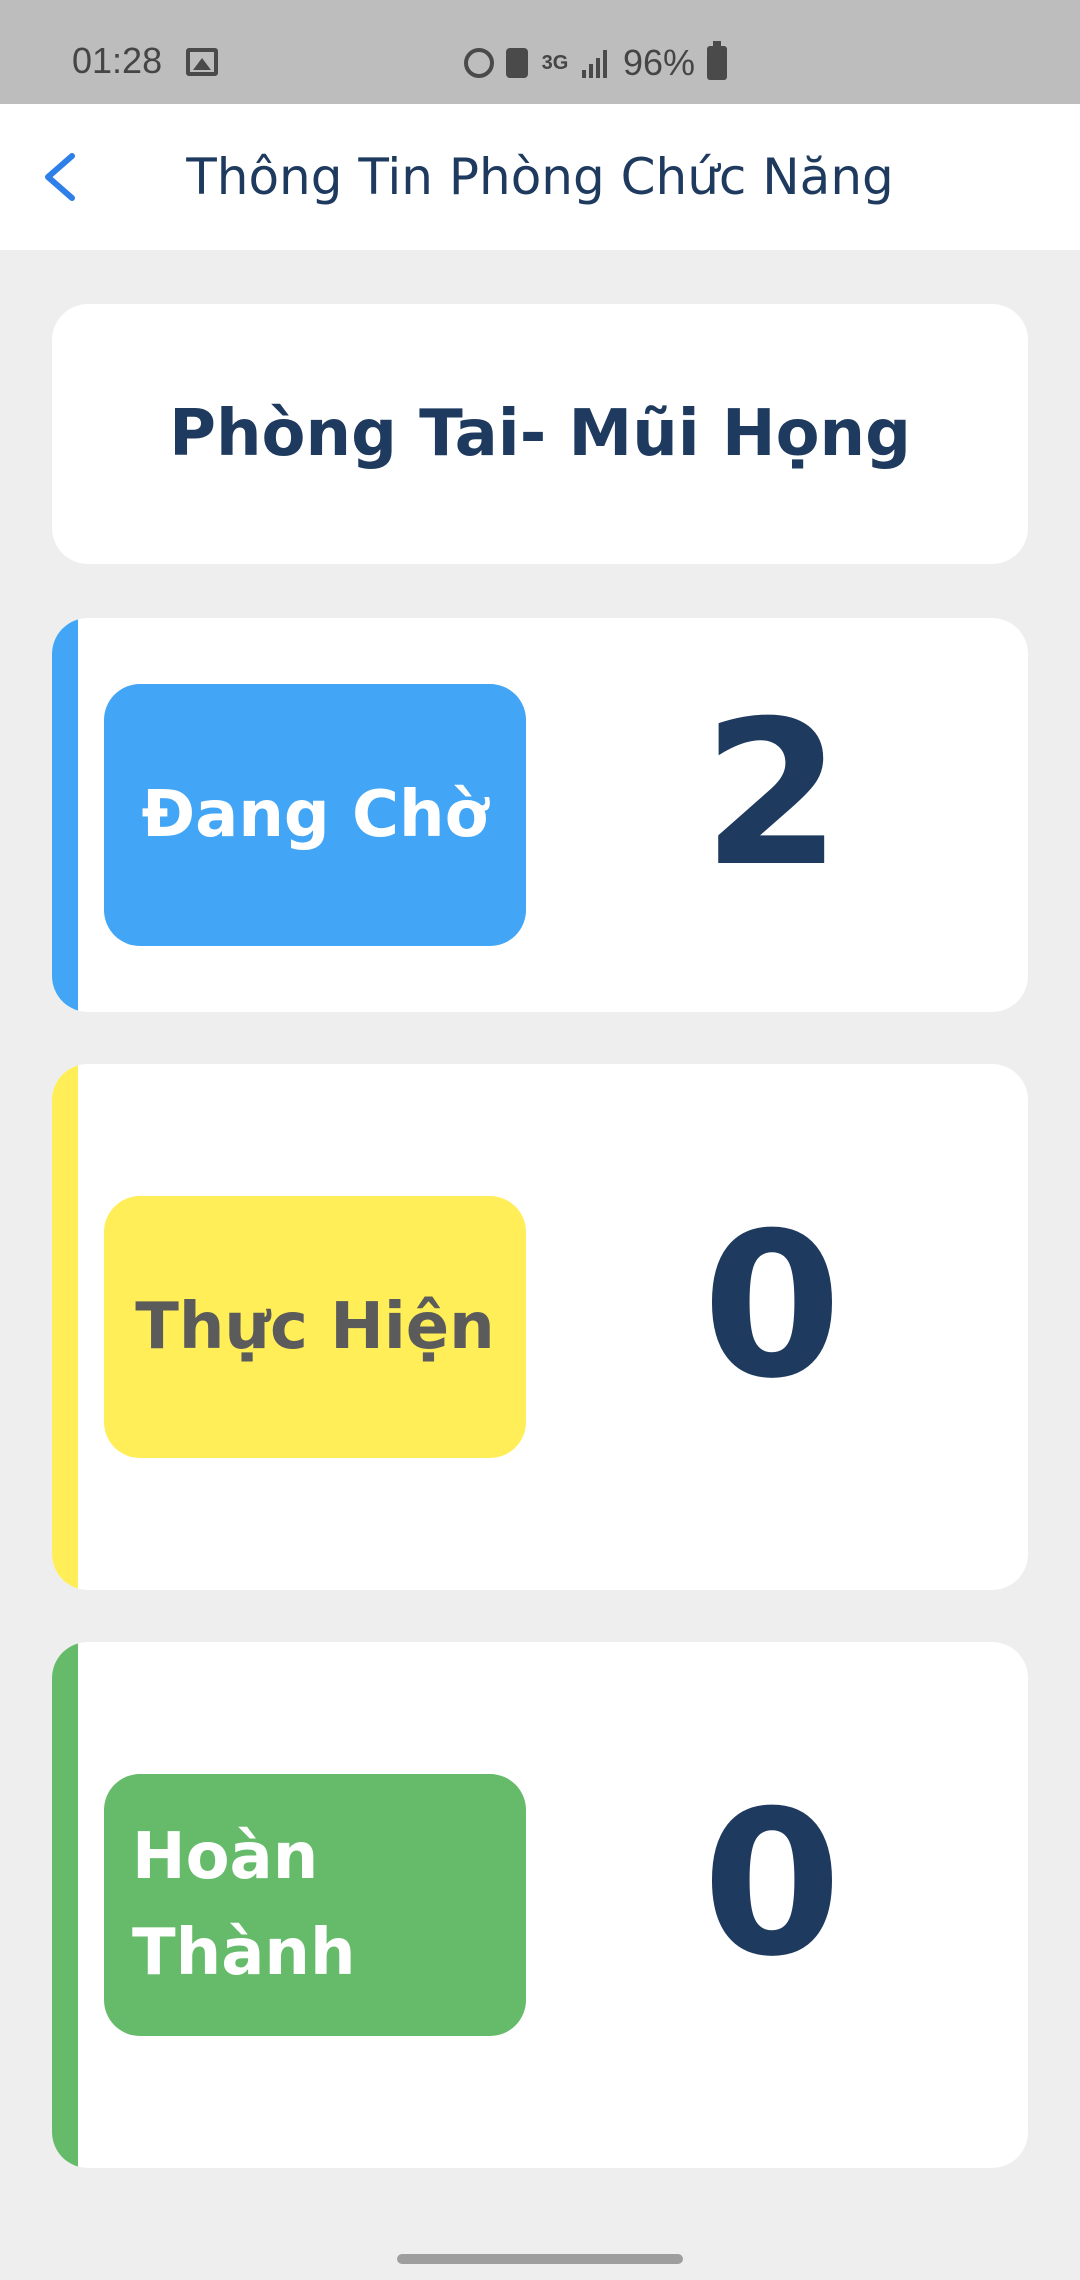  Describe the element at coordinates (517, 63) in the screenshot. I see `eco-battery-icon` at that location.